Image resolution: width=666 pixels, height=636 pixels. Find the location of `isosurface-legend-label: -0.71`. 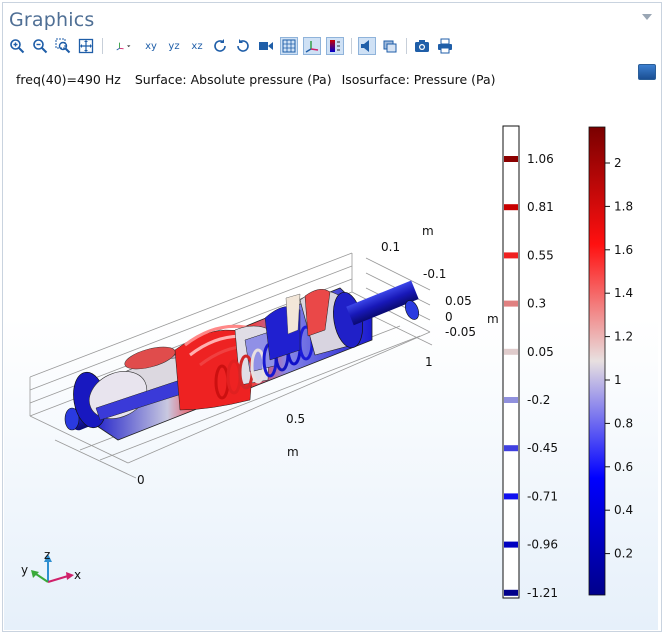

isosurface-legend-label: -0.71 is located at coordinates (542, 496).